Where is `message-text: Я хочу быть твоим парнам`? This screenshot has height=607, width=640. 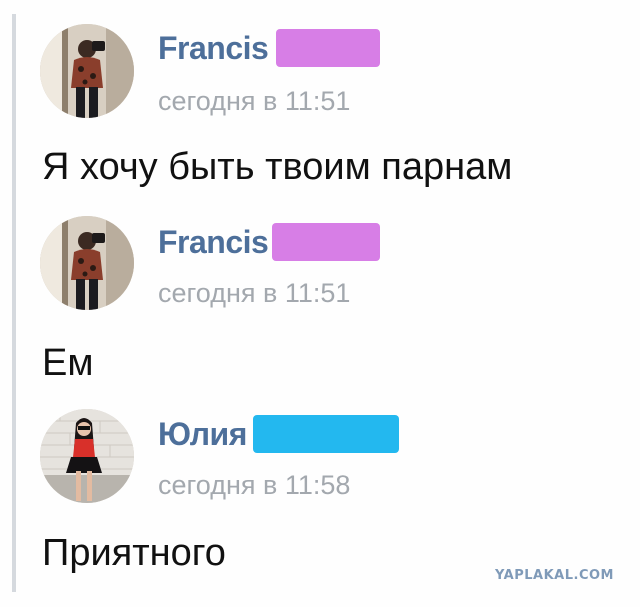
message-text: Я хочу быть твоим парнам is located at coordinates (277, 167).